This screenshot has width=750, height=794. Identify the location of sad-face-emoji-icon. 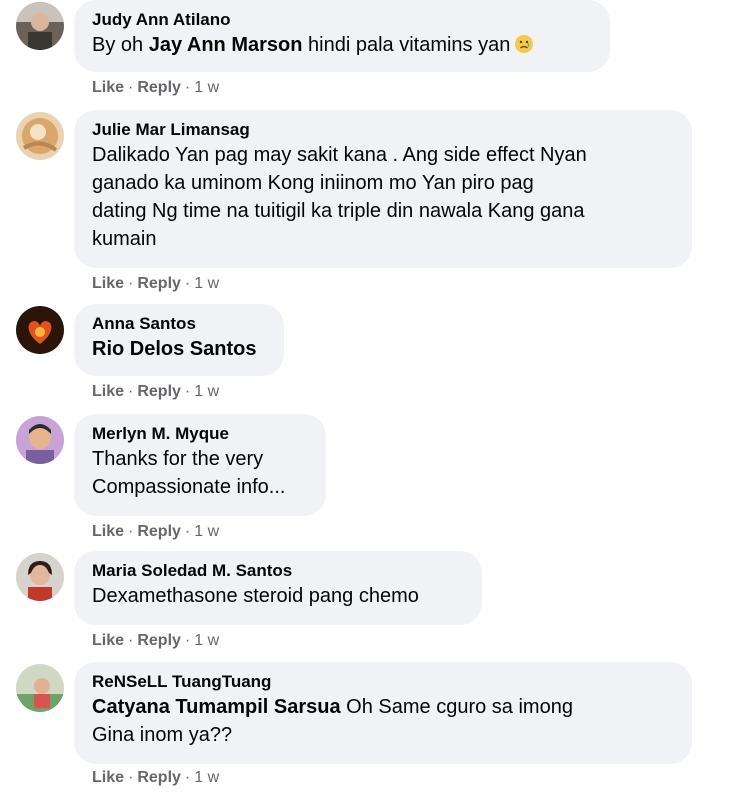
(524, 44).